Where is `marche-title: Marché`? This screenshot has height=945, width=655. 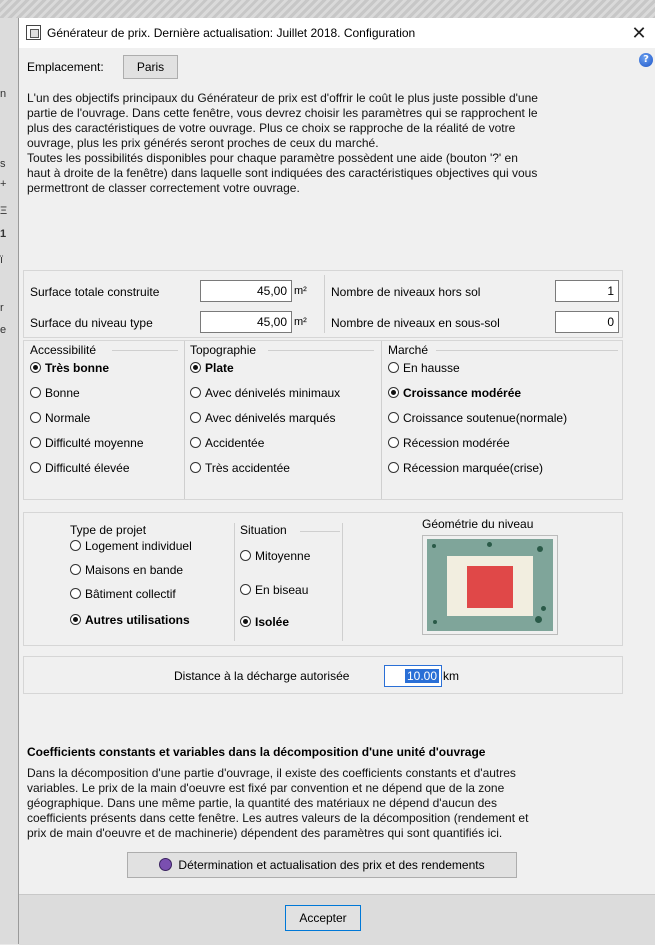
marche-title: Marché is located at coordinates (408, 350).